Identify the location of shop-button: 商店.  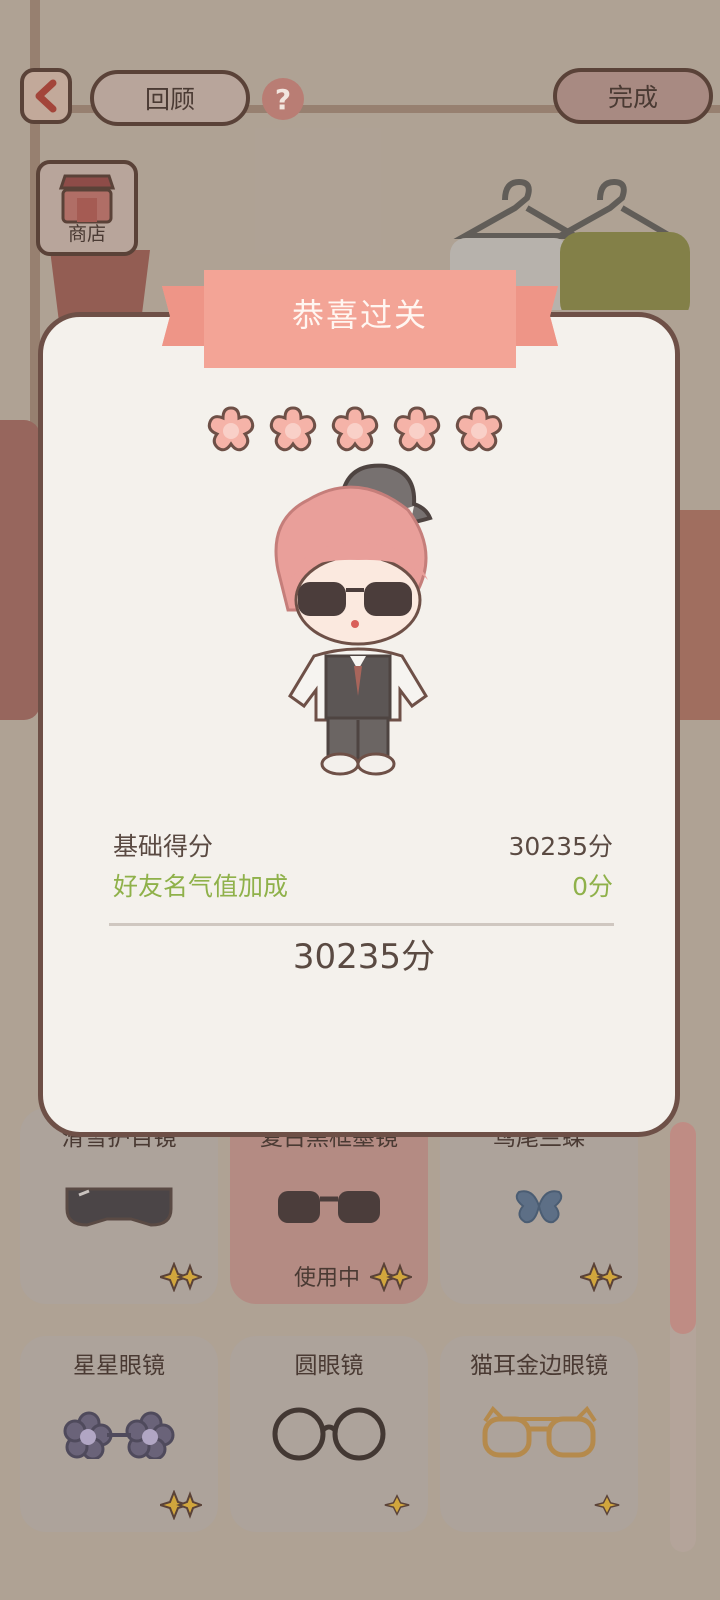
(87, 208).